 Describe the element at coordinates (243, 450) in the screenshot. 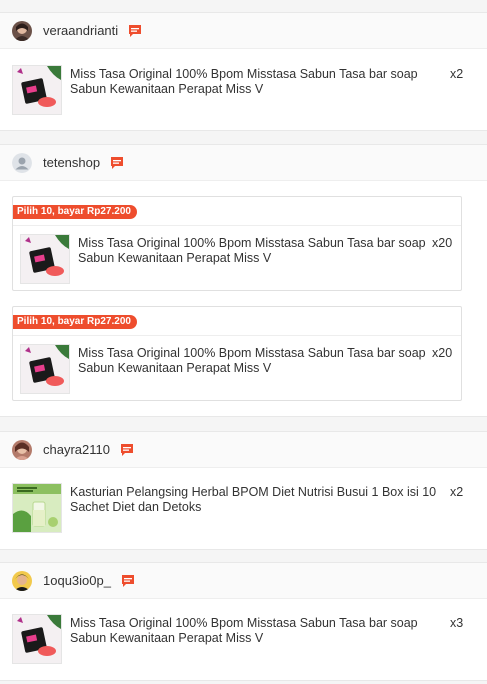

I see `order-header: chayra2110` at that location.